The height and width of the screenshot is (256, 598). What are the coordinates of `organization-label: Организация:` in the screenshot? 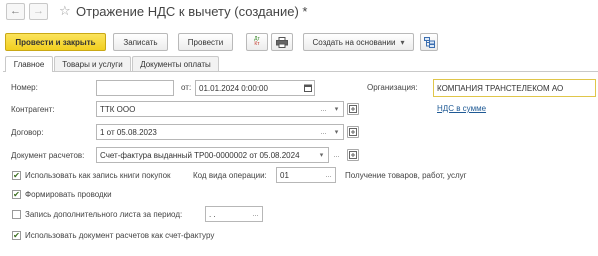 It's located at (392, 87).